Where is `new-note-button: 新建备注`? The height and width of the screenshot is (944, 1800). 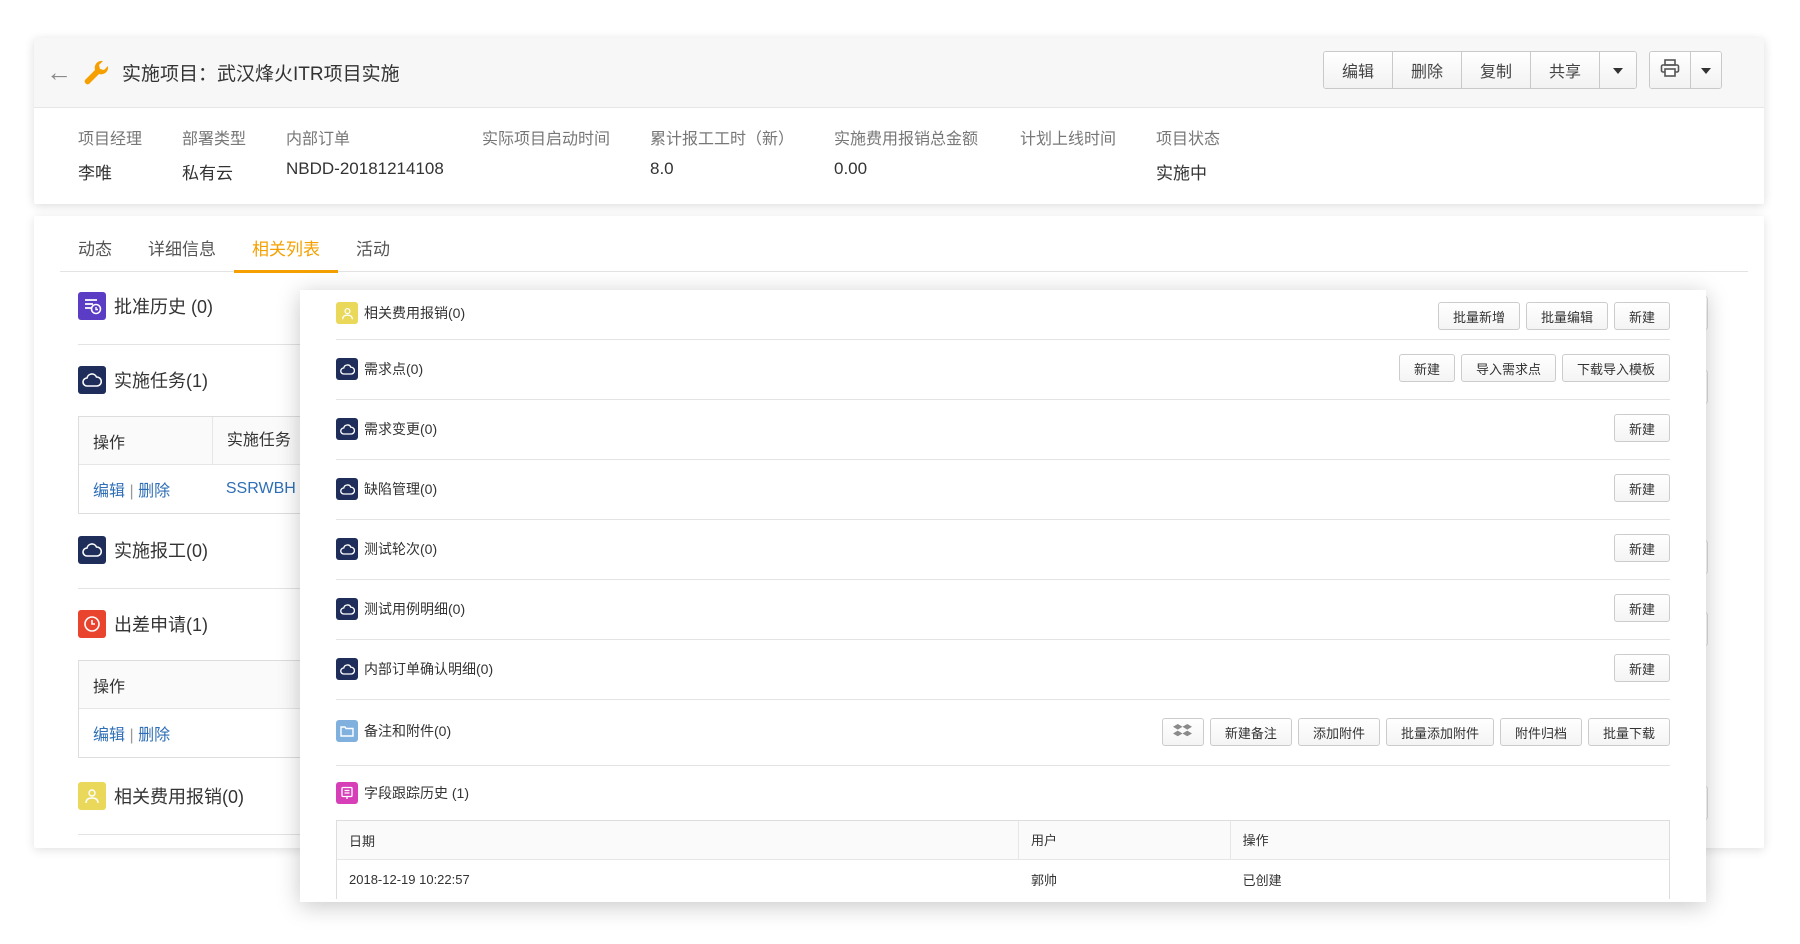 new-note-button: 新建备注 is located at coordinates (1250, 732).